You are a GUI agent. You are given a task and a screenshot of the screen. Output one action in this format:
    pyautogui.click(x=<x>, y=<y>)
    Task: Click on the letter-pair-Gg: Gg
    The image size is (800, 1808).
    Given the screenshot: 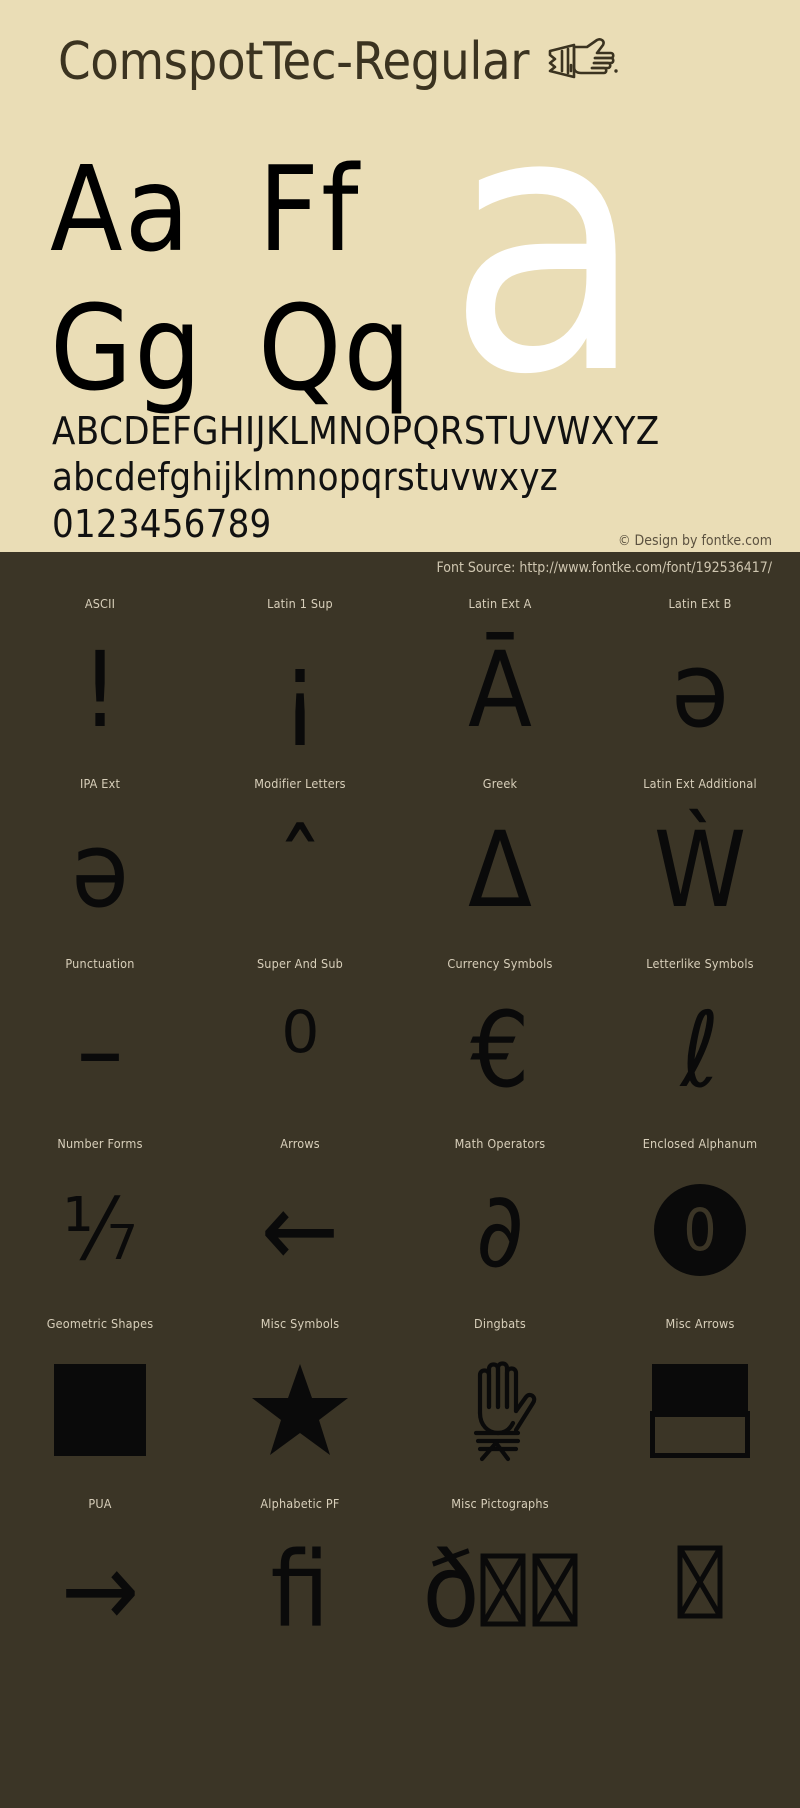 What is the action you would take?
    pyautogui.click(x=127, y=348)
    